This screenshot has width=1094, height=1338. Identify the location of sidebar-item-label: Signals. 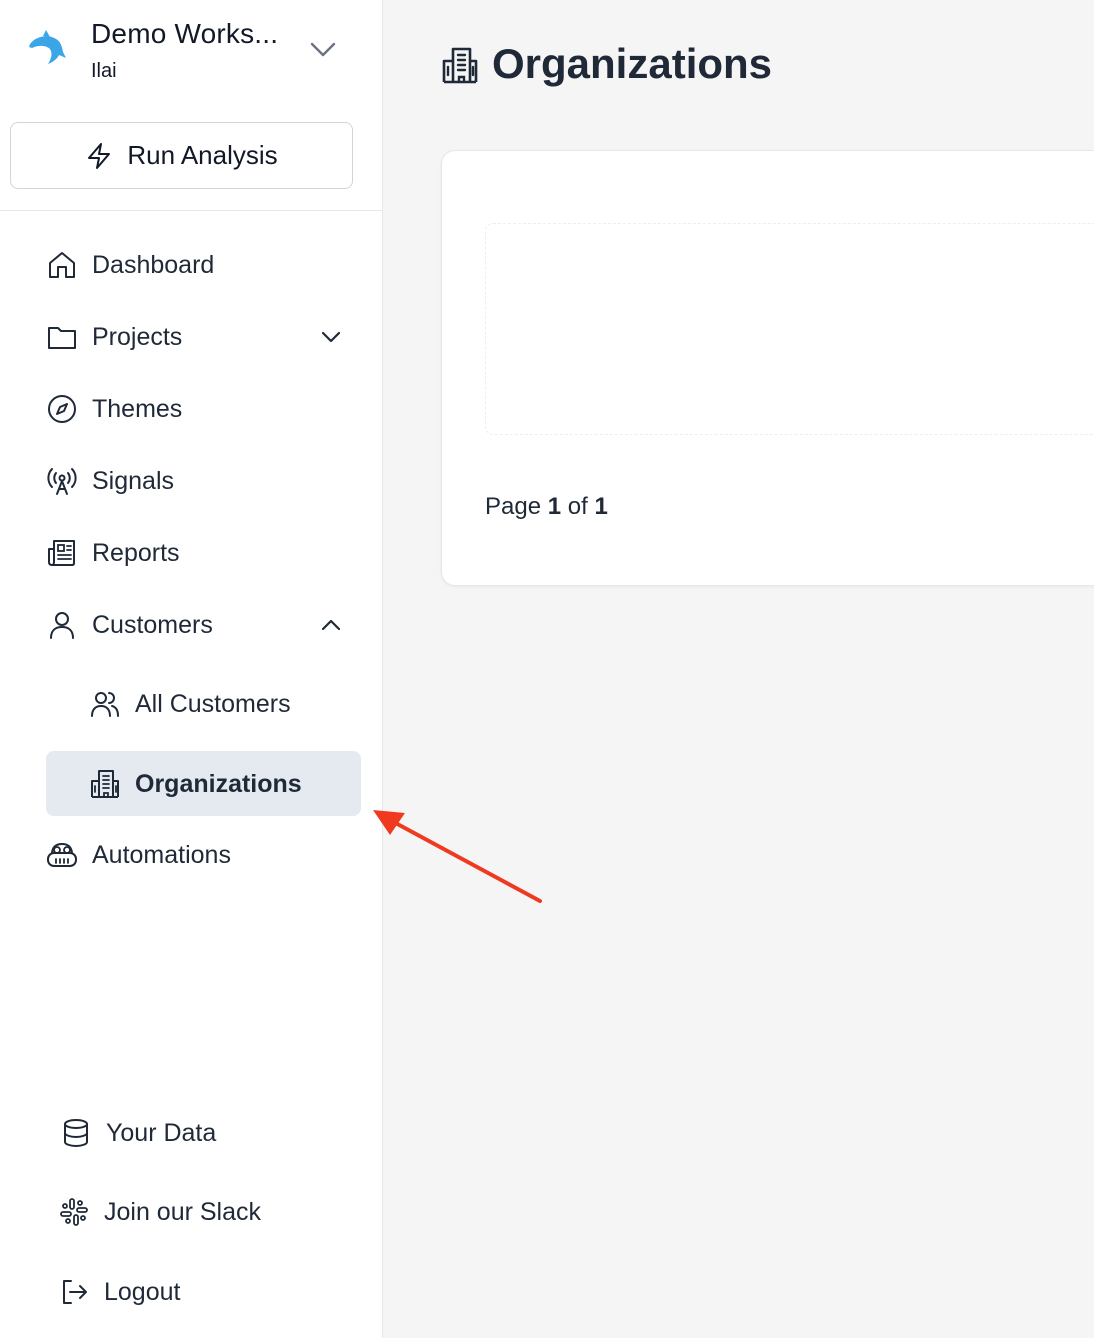
(133, 480).